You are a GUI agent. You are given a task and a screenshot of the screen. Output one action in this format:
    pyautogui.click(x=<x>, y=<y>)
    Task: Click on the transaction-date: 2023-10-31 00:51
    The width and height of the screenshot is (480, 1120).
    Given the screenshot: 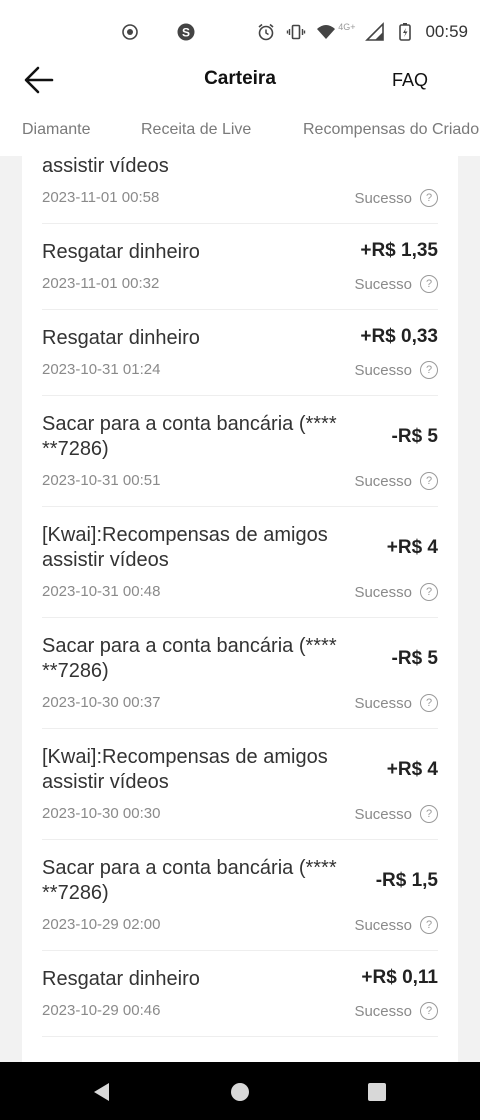 What is the action you would take?
    pyautogui.click(x=101, y=480)
    